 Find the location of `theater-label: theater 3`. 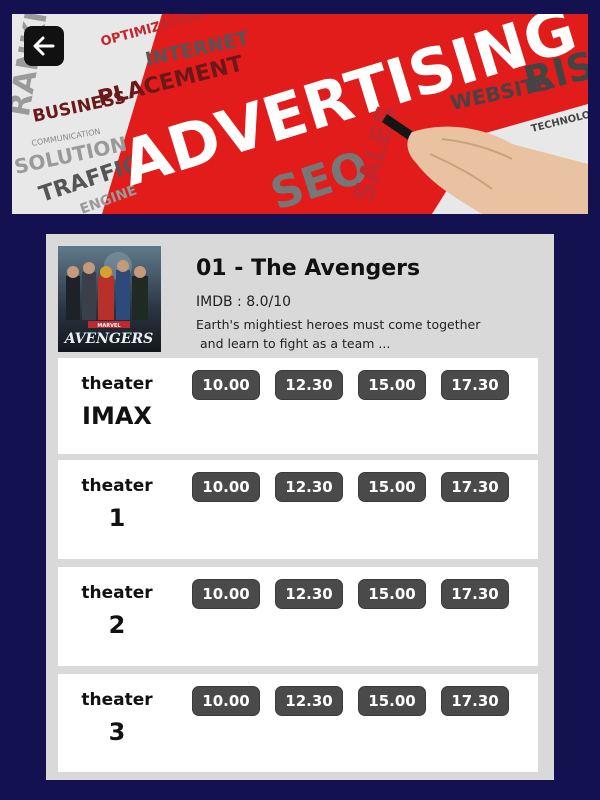

theater-label: theater 3 is located at coordinates (117, 720).